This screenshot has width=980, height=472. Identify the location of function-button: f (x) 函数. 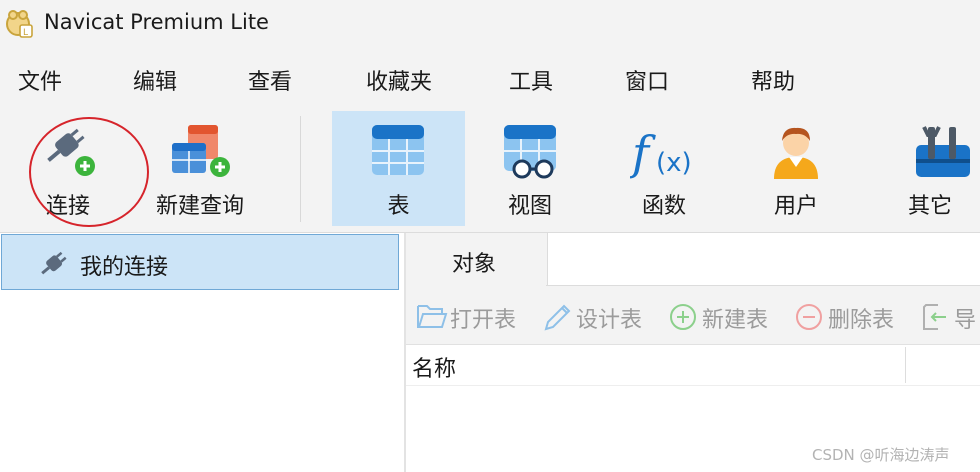
(664, 168).